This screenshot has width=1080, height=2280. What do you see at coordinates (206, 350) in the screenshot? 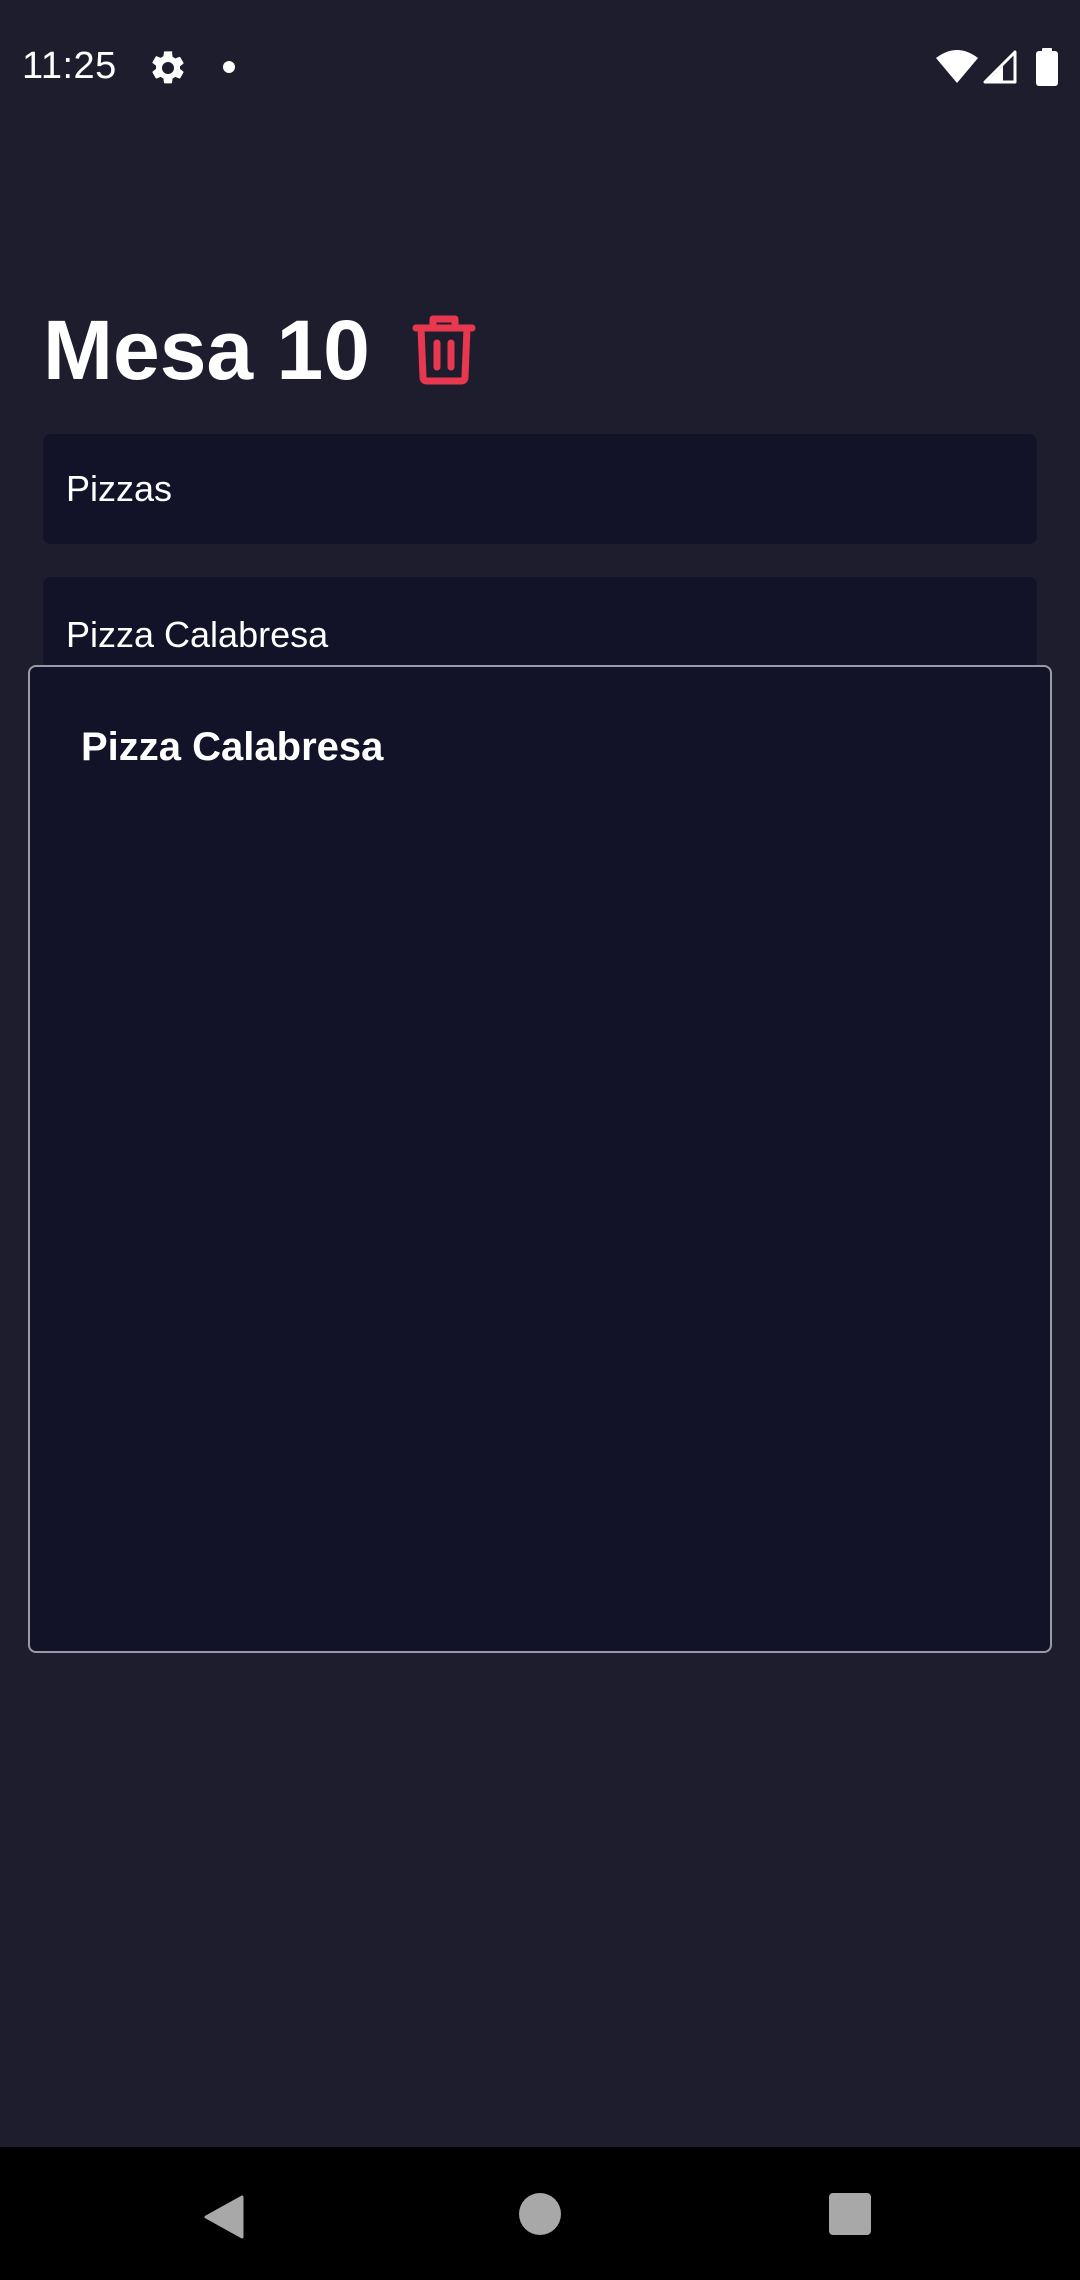
I see `page-title: Mesa 10` at bounding box center [206, 350].